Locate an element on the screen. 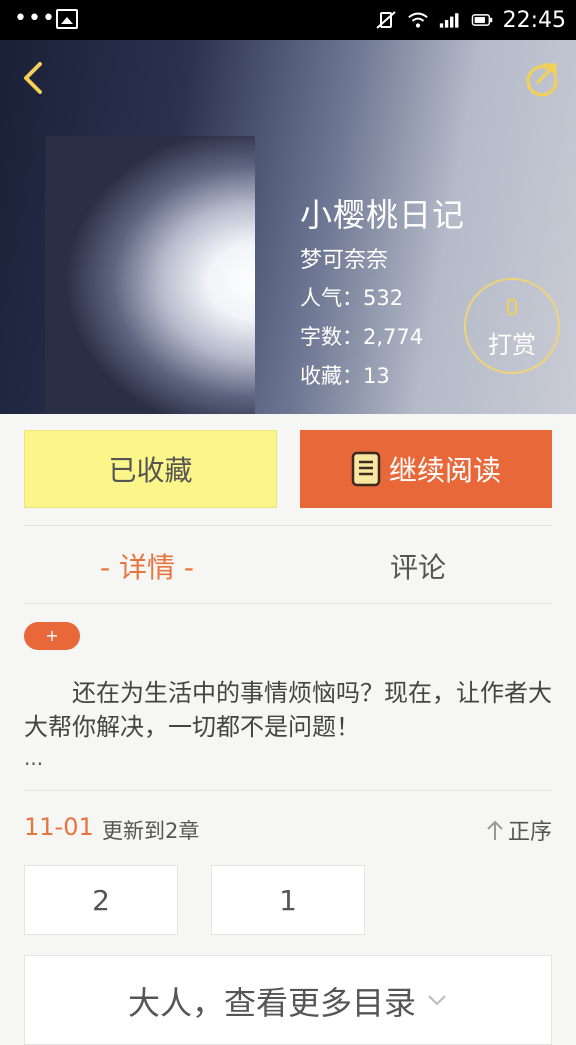  vibrate-off-icon is located at coordinates (385, 20).